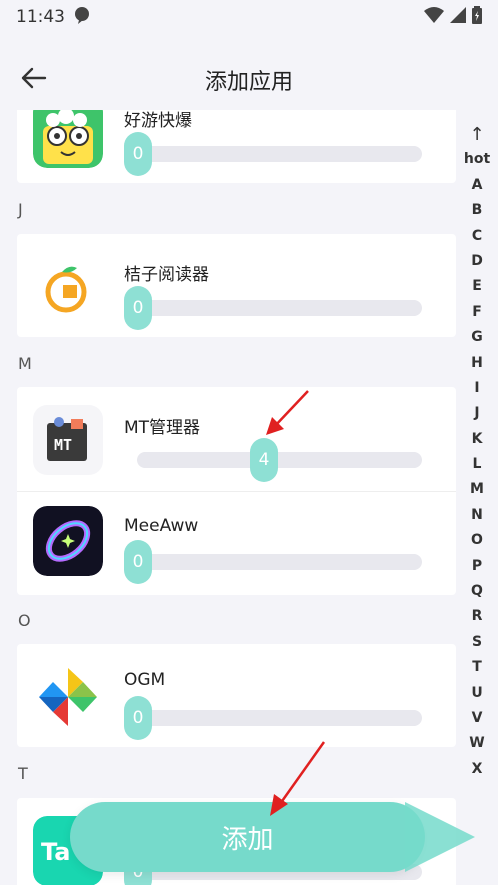 The height and width of the screenshot is (885, 498). What do you see at coordinates (55, 852) in the screenshot?
I see `svg-text: Ta` at bounding box center [55, 852].